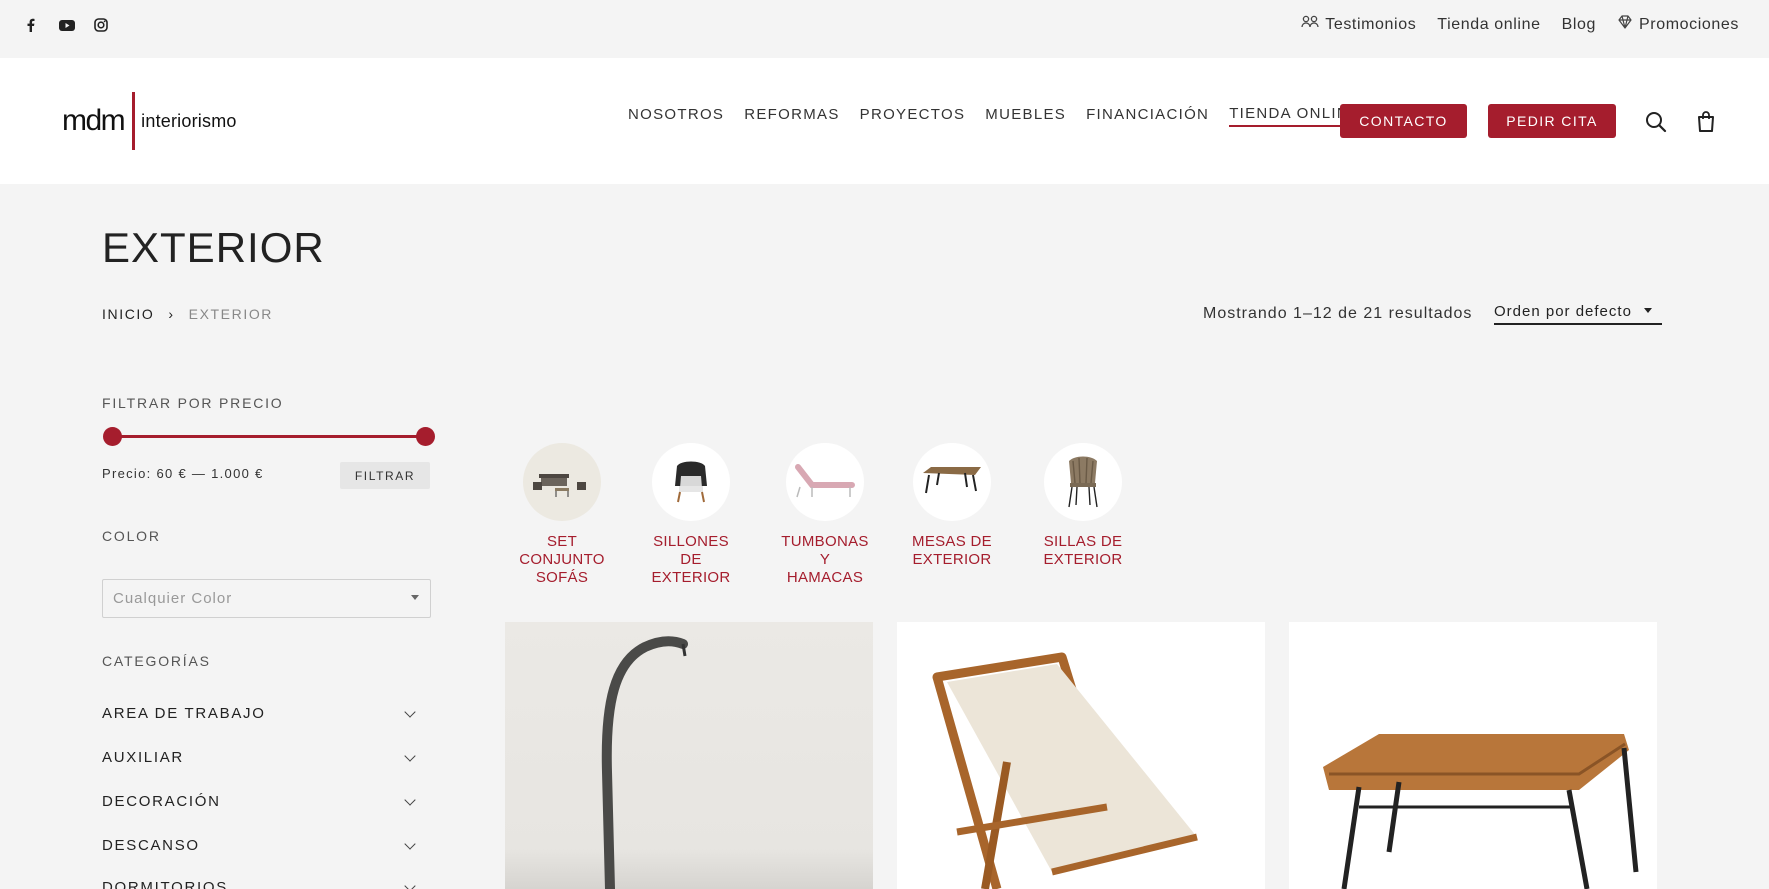  I want to click on breadcrumb-current: EXTERIOR, so click(231, 314).